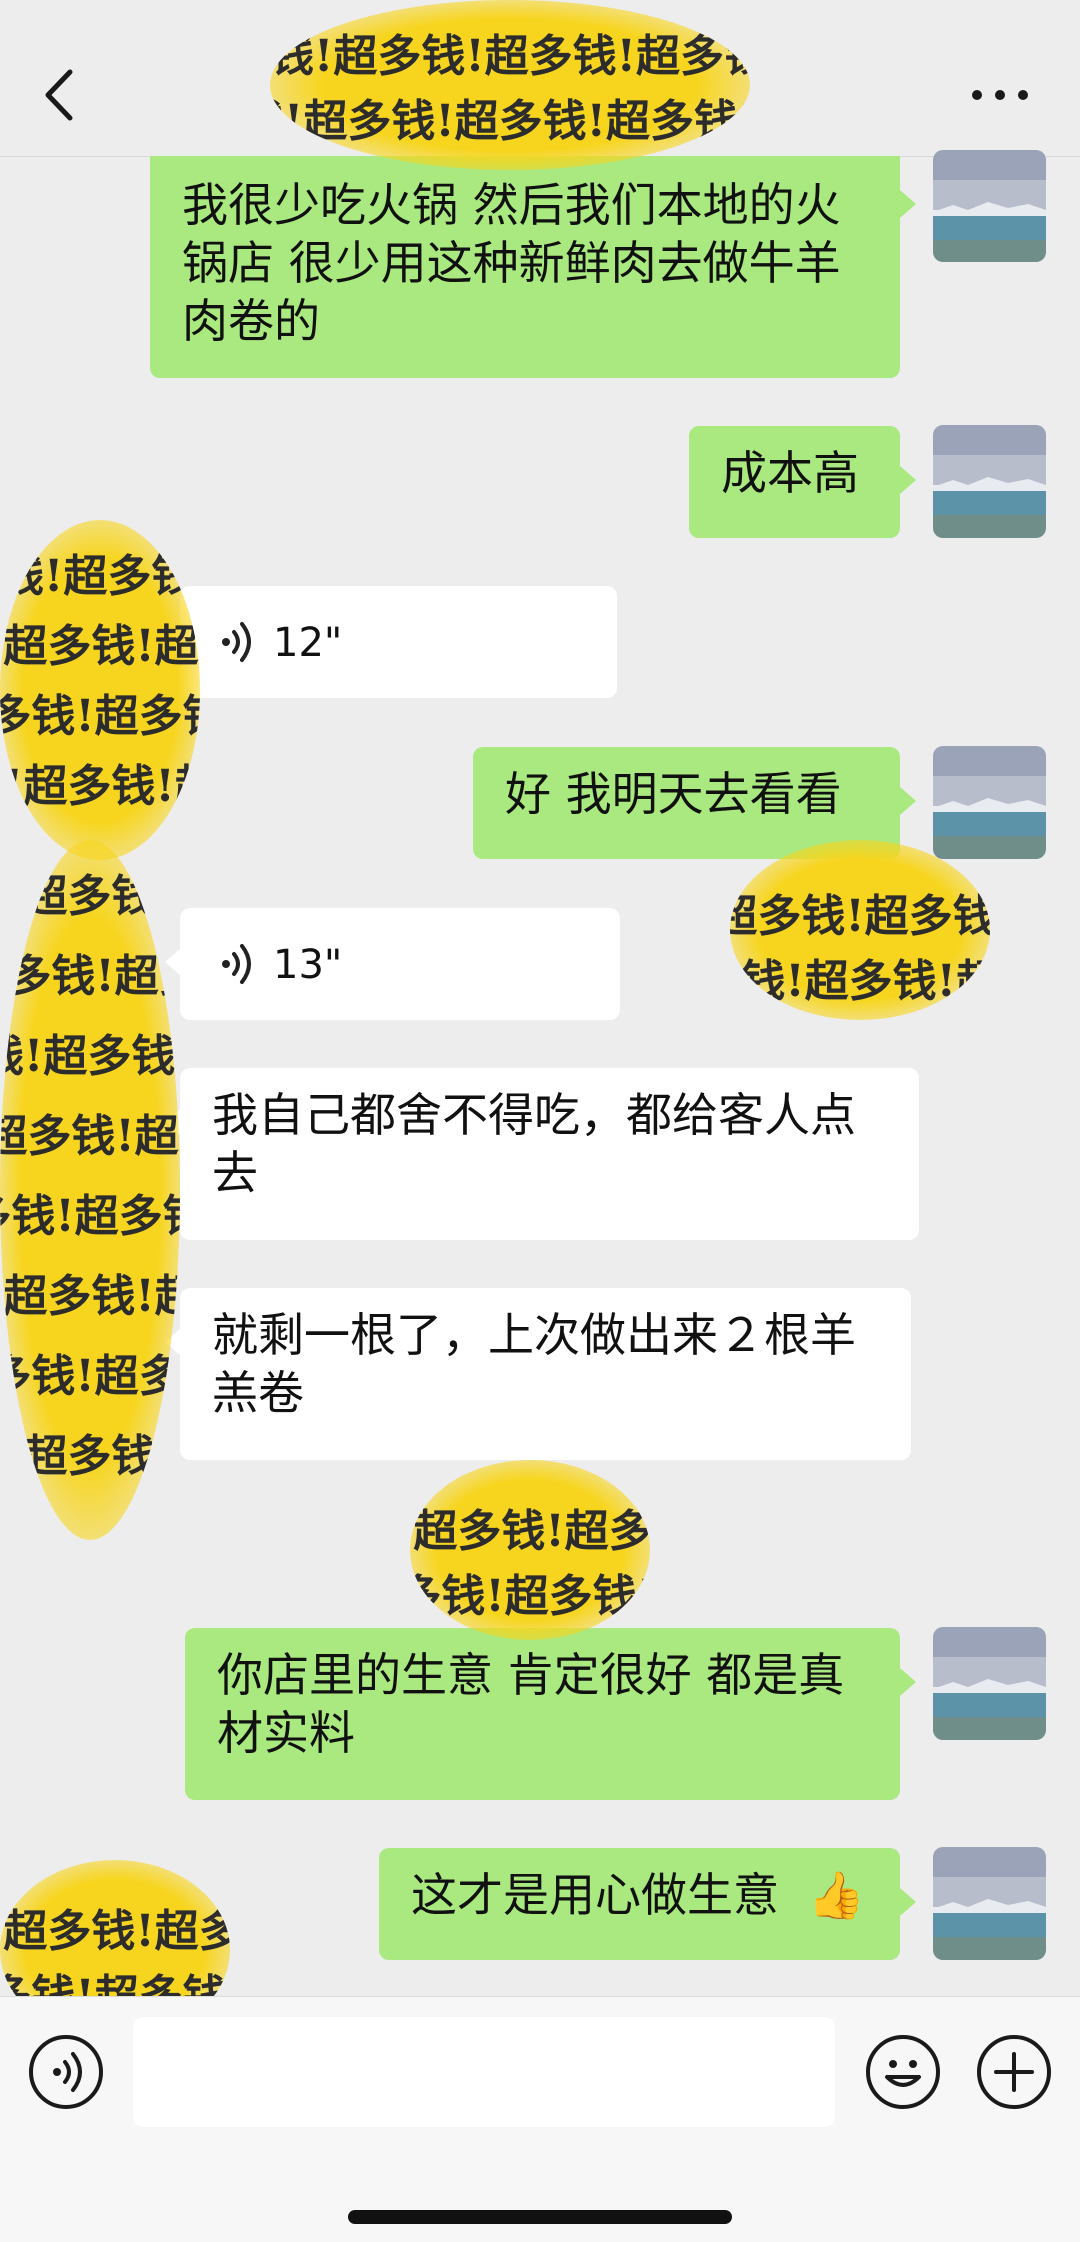  What do you see at coordinates (484, 2072) in the screenshot?
I see `message-input` at bounding box center [484, 2072].